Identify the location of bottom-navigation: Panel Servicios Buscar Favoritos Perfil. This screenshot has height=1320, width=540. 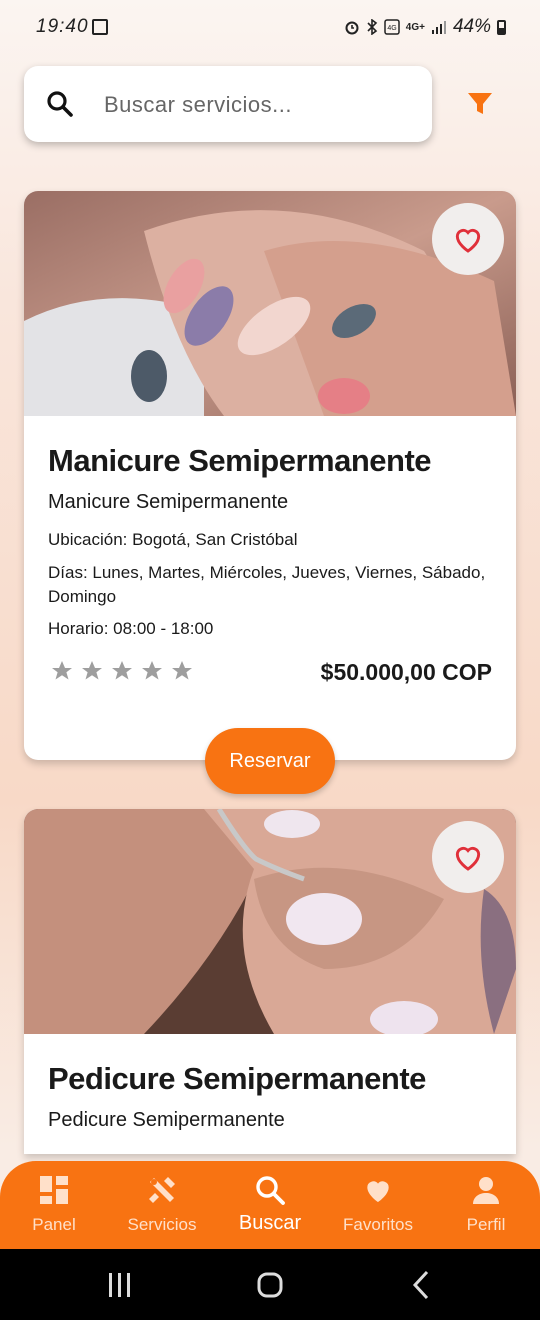
(270, 1205).